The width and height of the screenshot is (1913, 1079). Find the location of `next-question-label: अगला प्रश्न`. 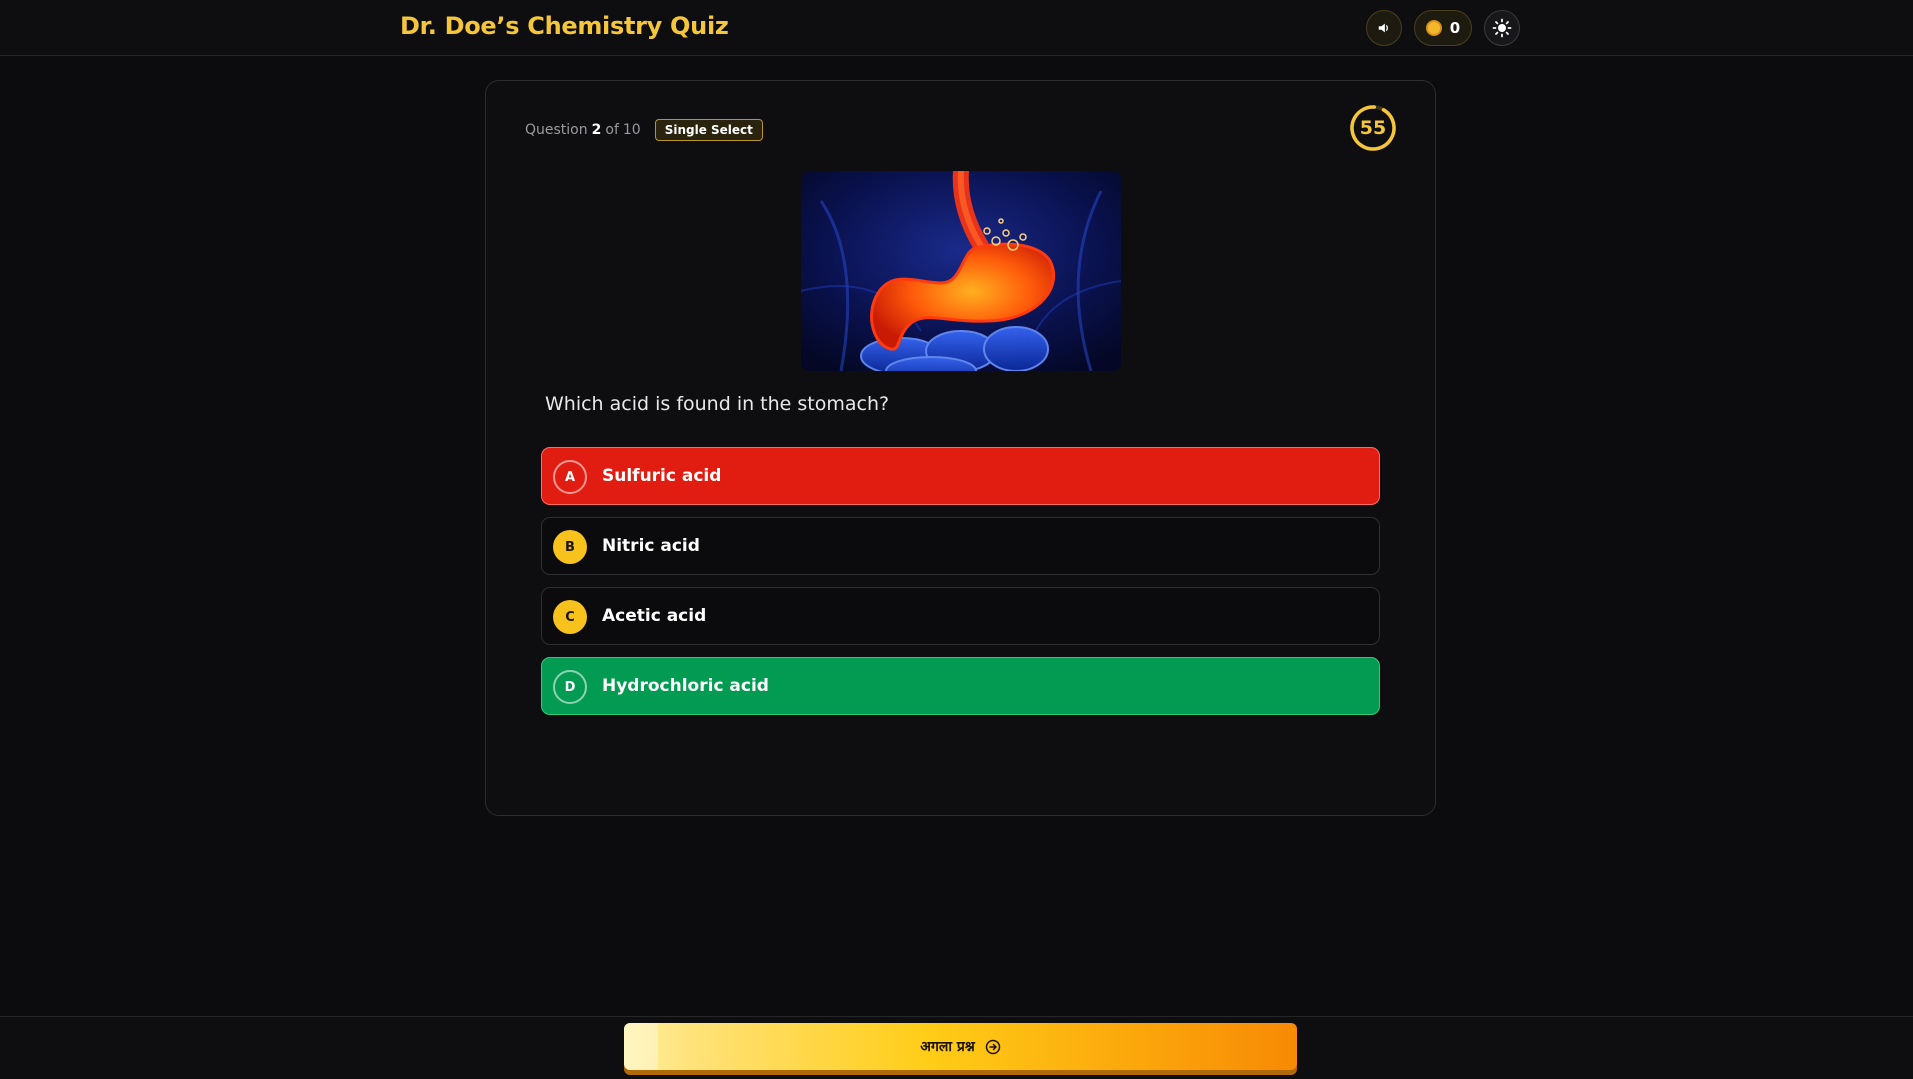

next-question-label: अगला प्रश्न is located at coordinates (947, 1047).